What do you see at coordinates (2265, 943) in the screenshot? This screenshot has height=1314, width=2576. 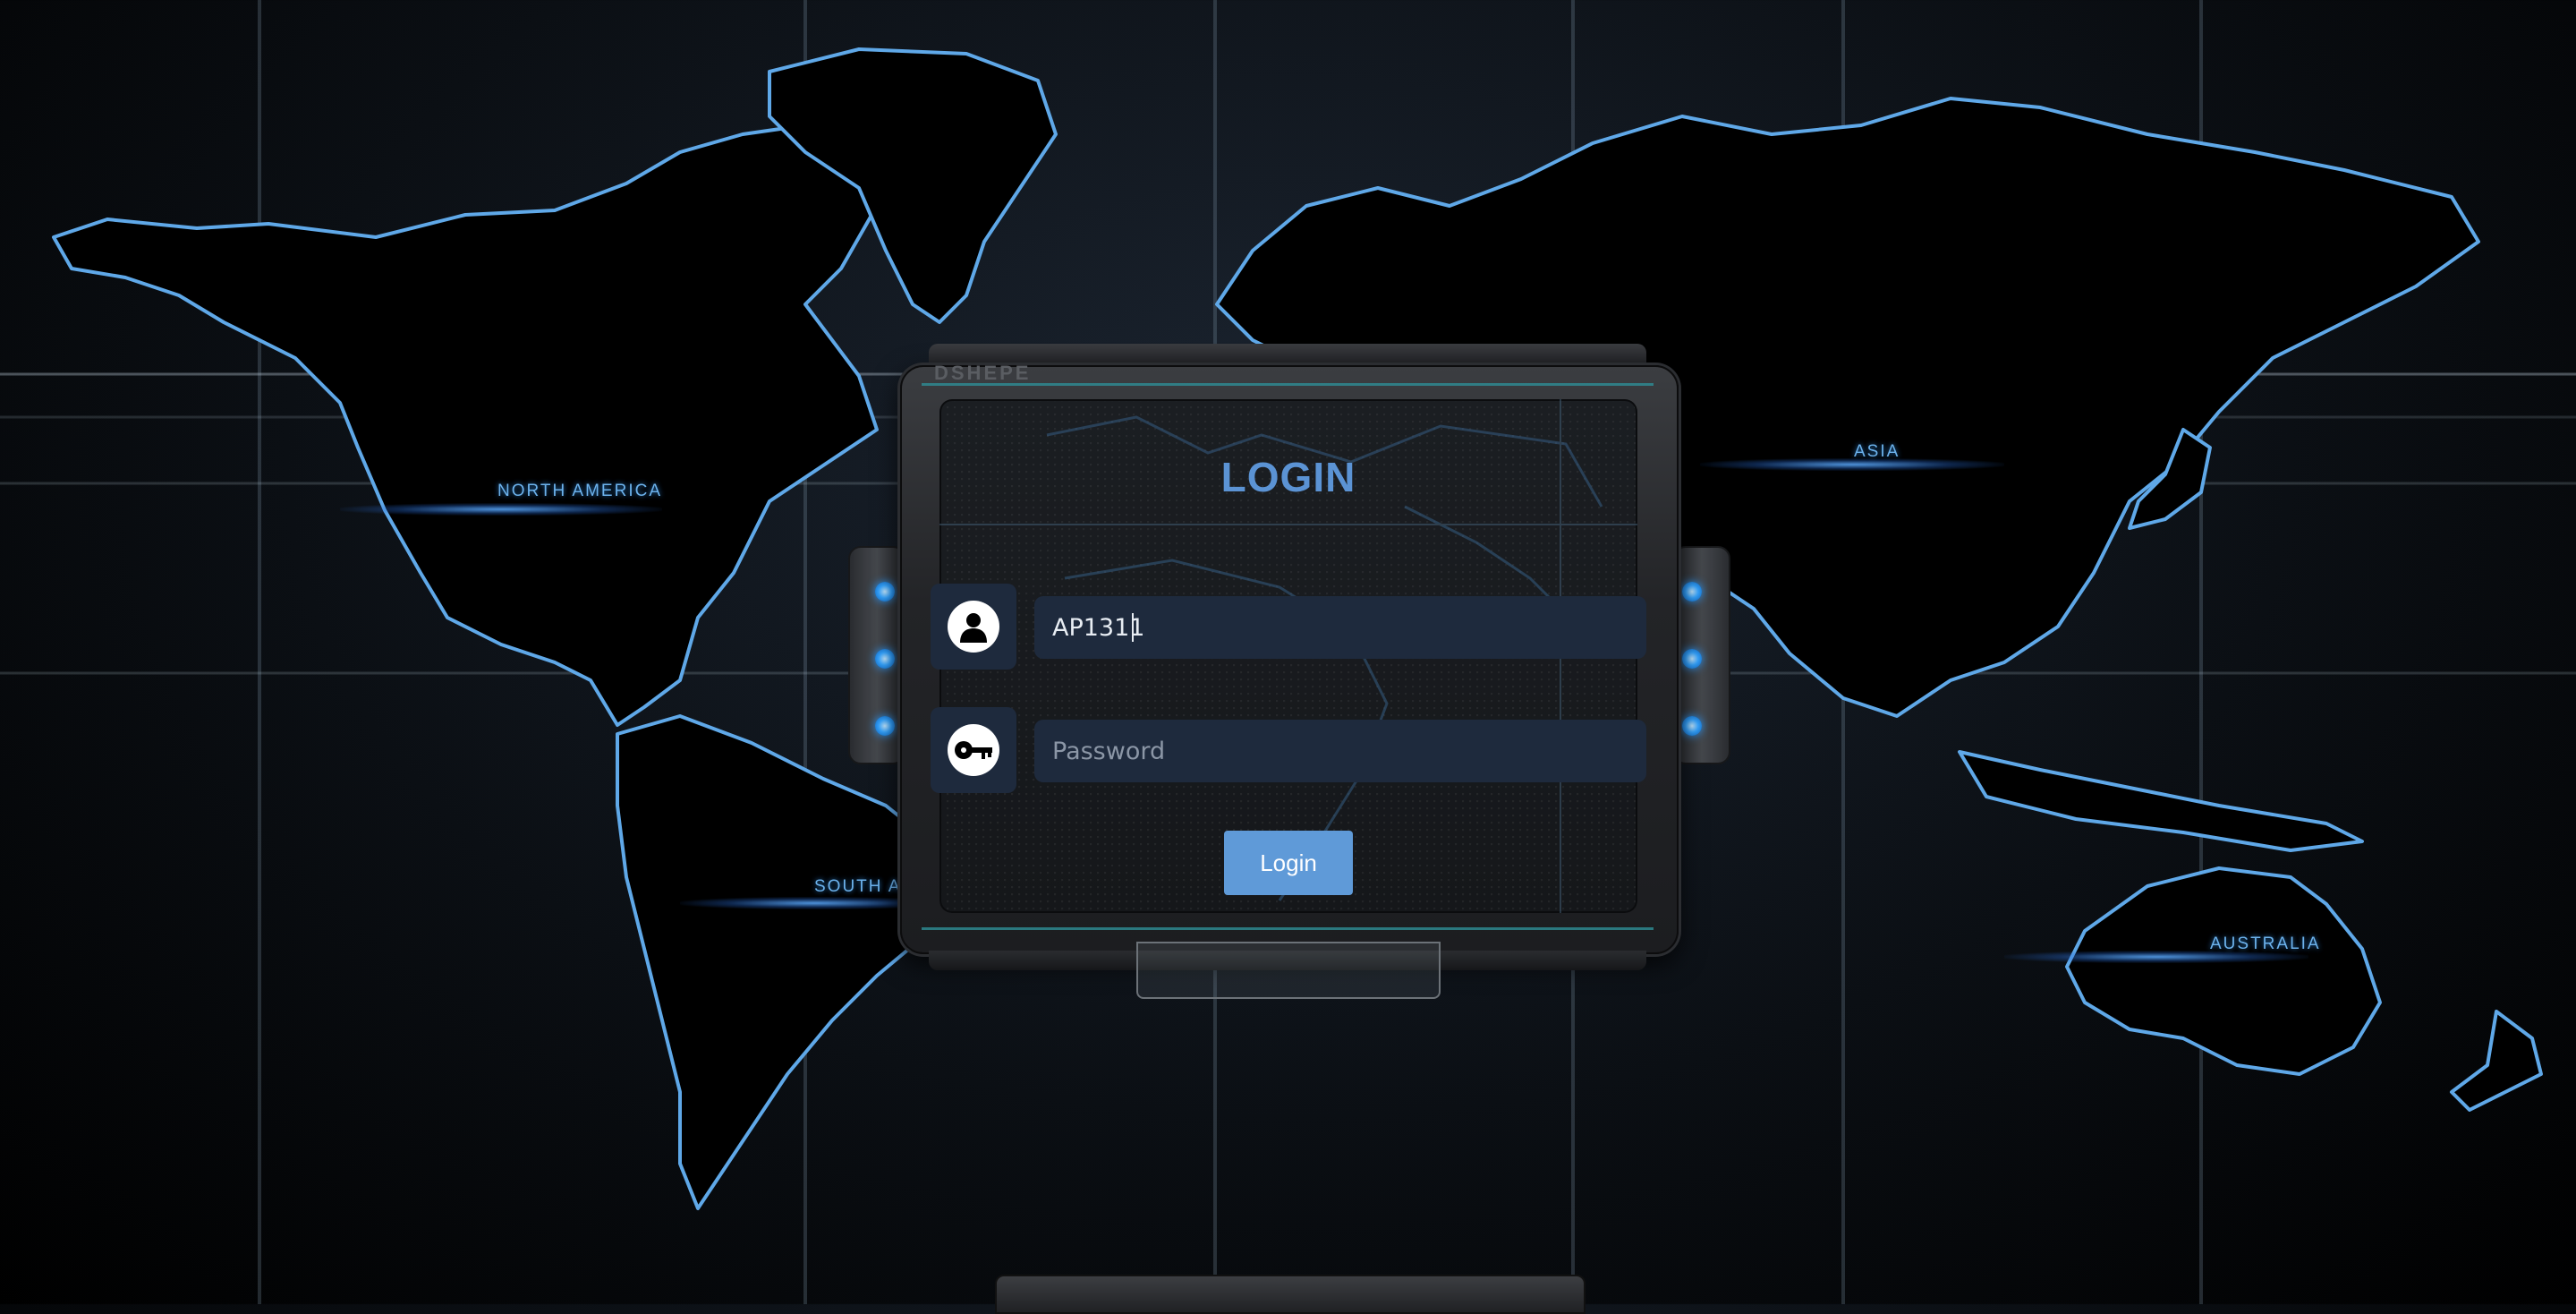 I see `label-australia: AUSTRALIA` at bounding box center [2265, 943].